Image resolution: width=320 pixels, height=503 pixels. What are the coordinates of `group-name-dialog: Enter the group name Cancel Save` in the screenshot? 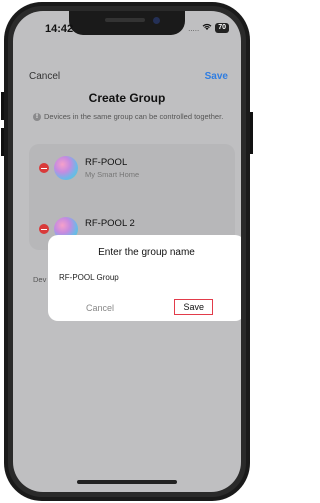 It's located at (144, 278).